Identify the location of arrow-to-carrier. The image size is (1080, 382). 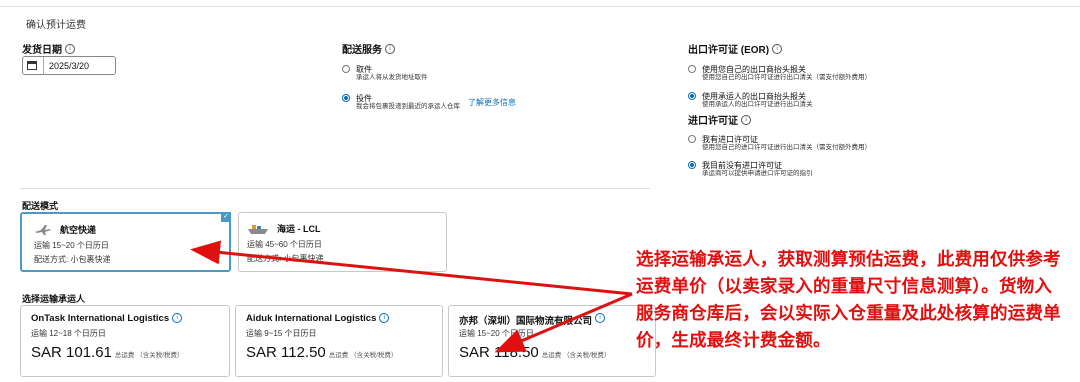
(563, 322).